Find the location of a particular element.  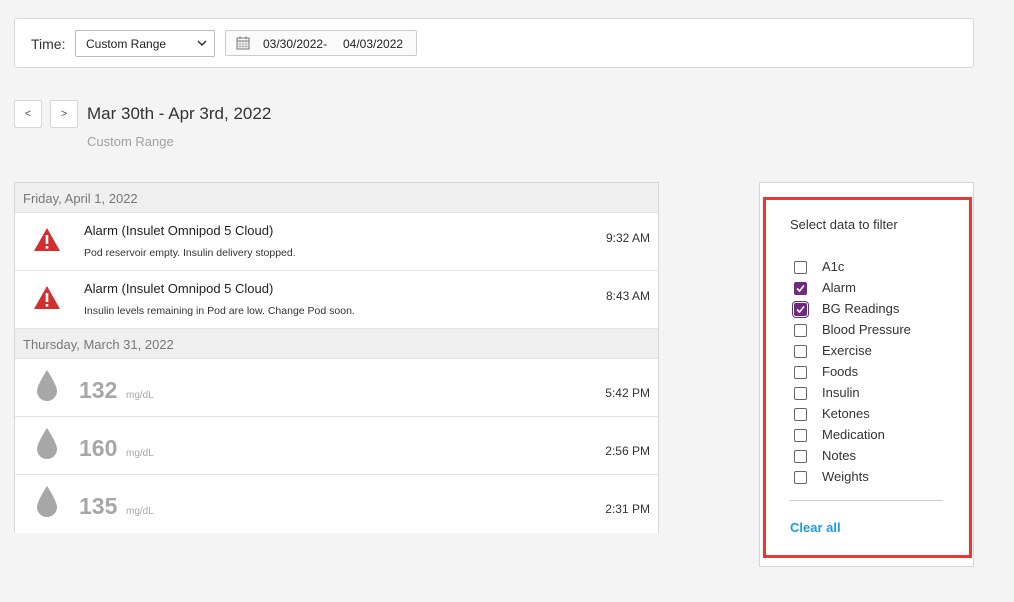

time-range-select: Custom Range is located at coordinates (145, 43).